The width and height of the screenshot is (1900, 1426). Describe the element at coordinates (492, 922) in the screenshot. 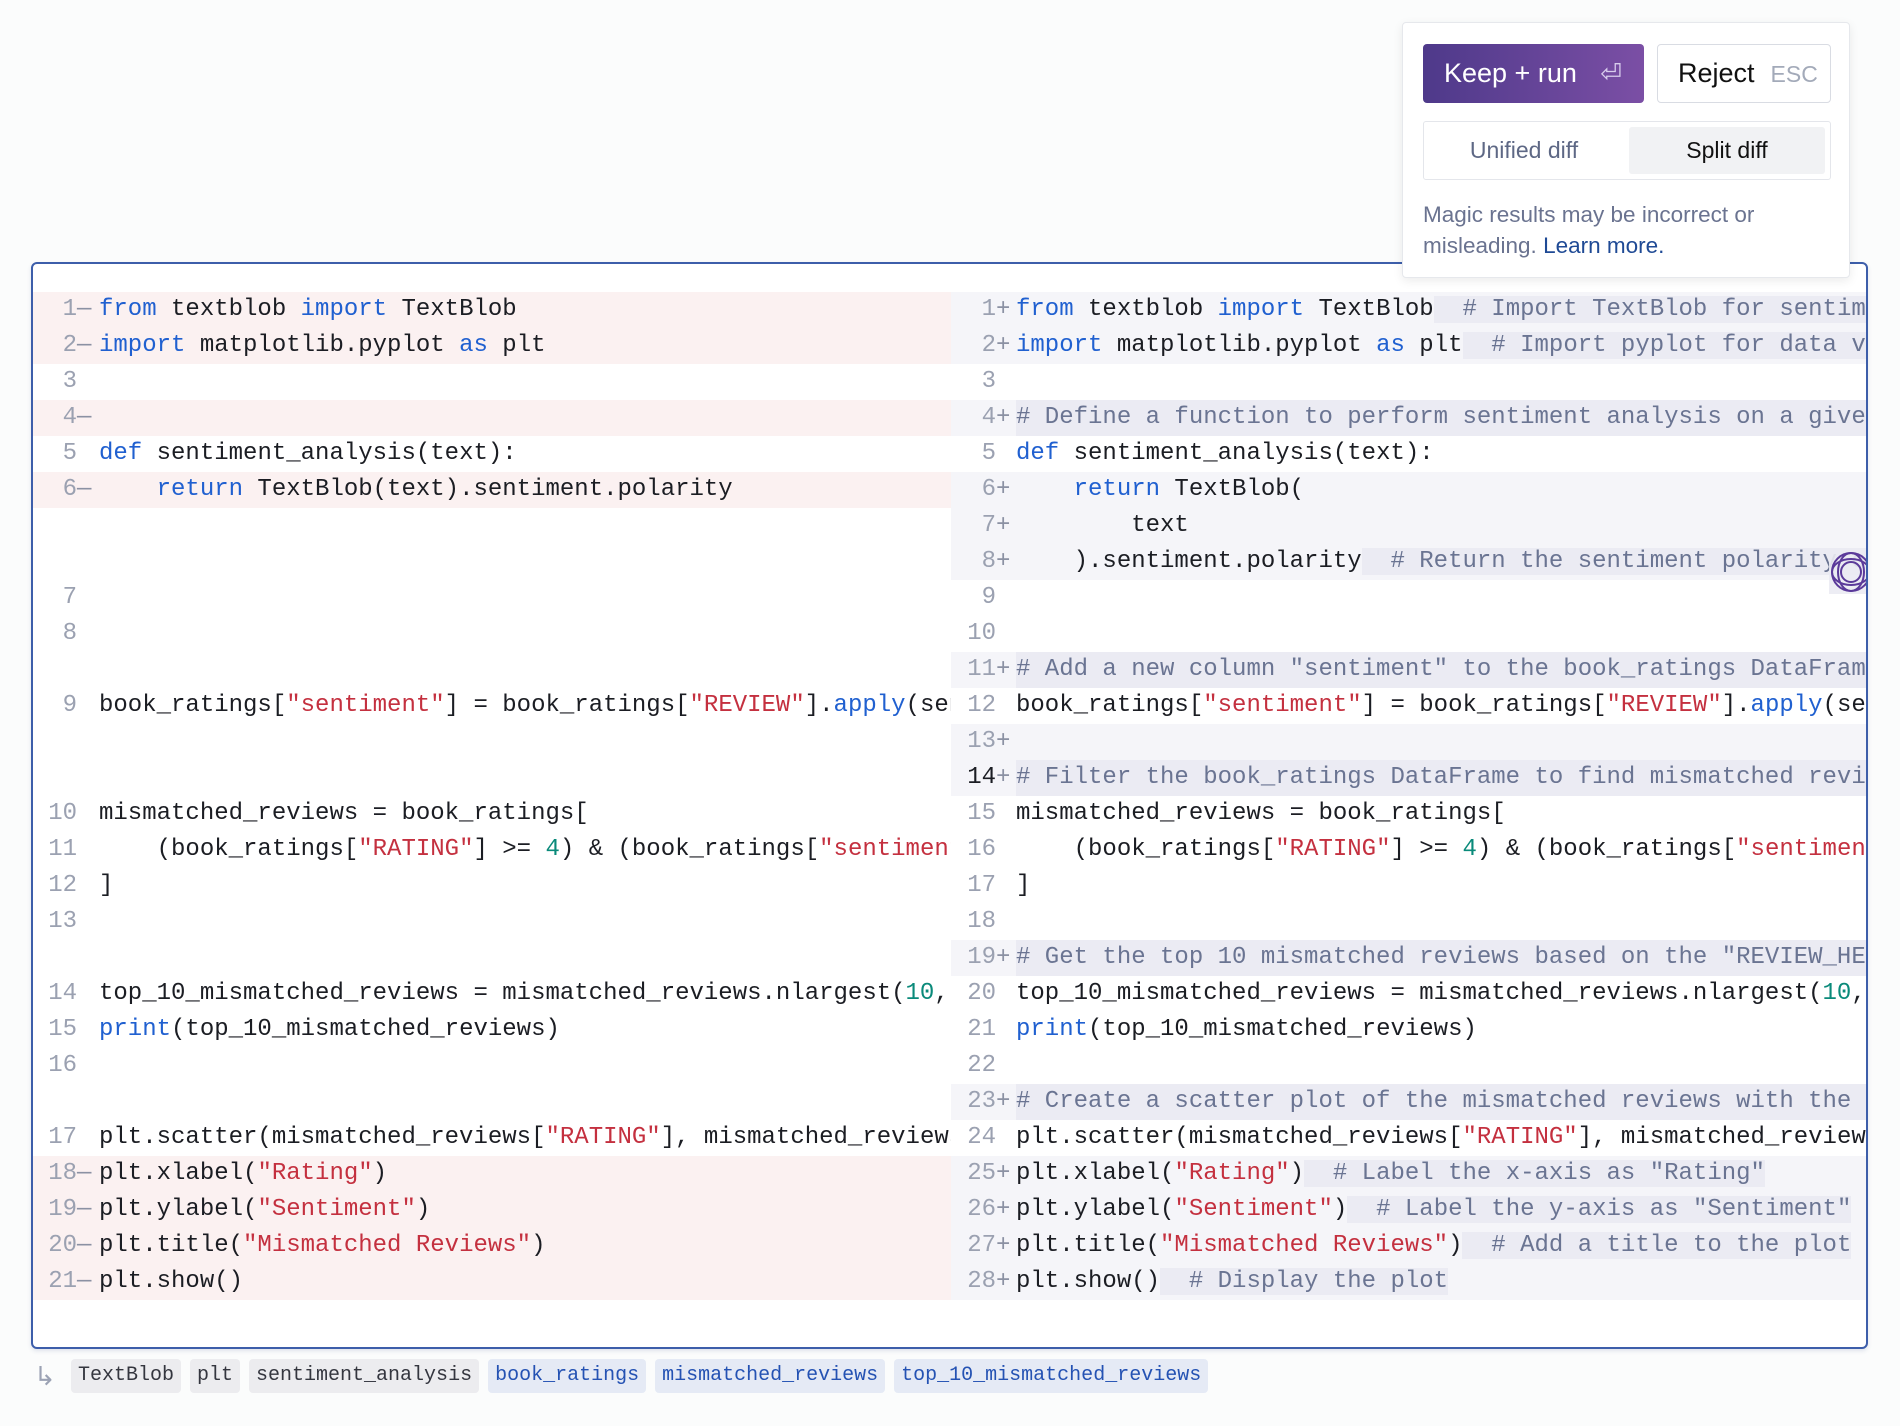

I see `original-line: 13` at that location.